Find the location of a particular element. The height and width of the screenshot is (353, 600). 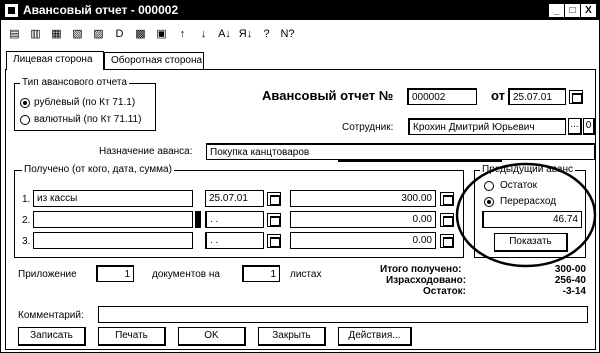

maximize-button: □ is located at coordinates (572, 10).